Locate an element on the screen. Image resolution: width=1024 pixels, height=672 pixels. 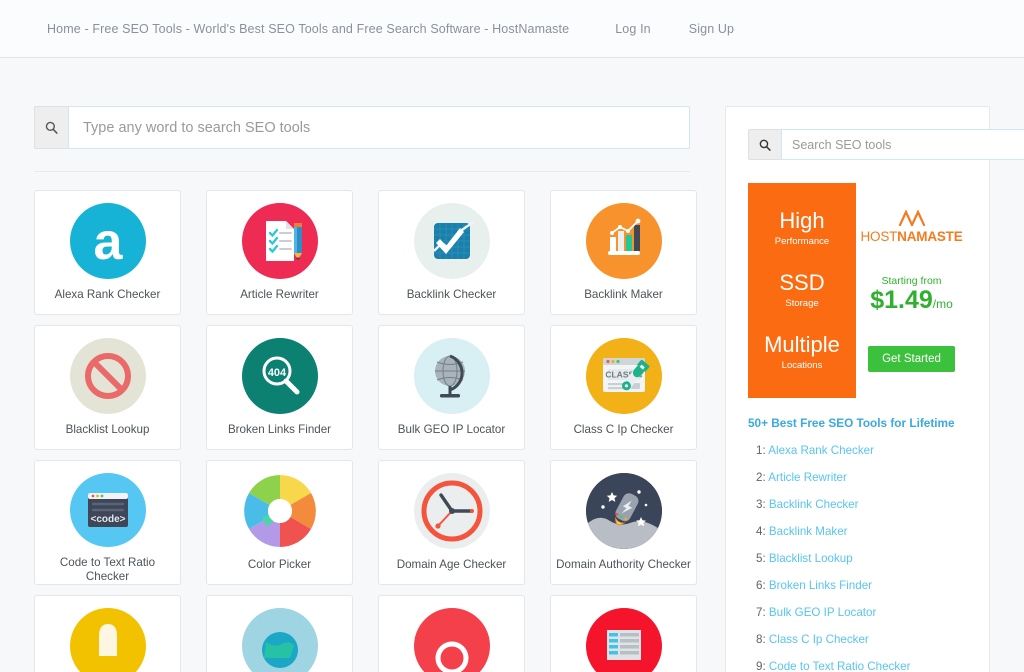
tool-label: Blacklist Lookup is located at coordinates (107, 429).